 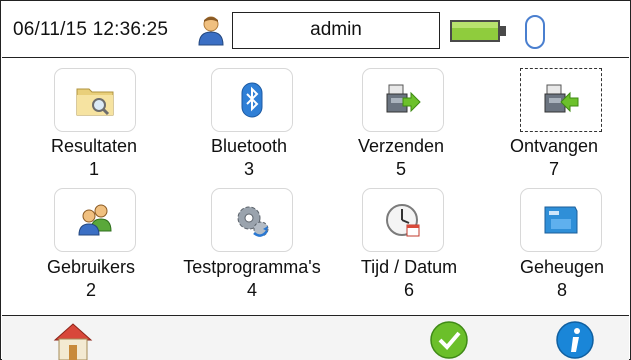 I want to click on folder-search-icon, so click(x=95, y=102).